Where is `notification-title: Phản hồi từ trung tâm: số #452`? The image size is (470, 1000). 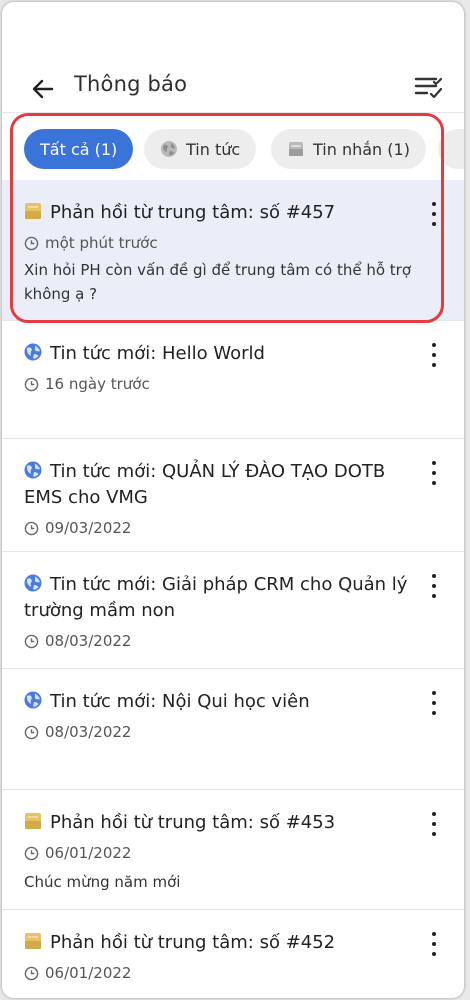
notification-title: Phản hồi từ trung tâm: số #452 is located at coordinates (219, 943).